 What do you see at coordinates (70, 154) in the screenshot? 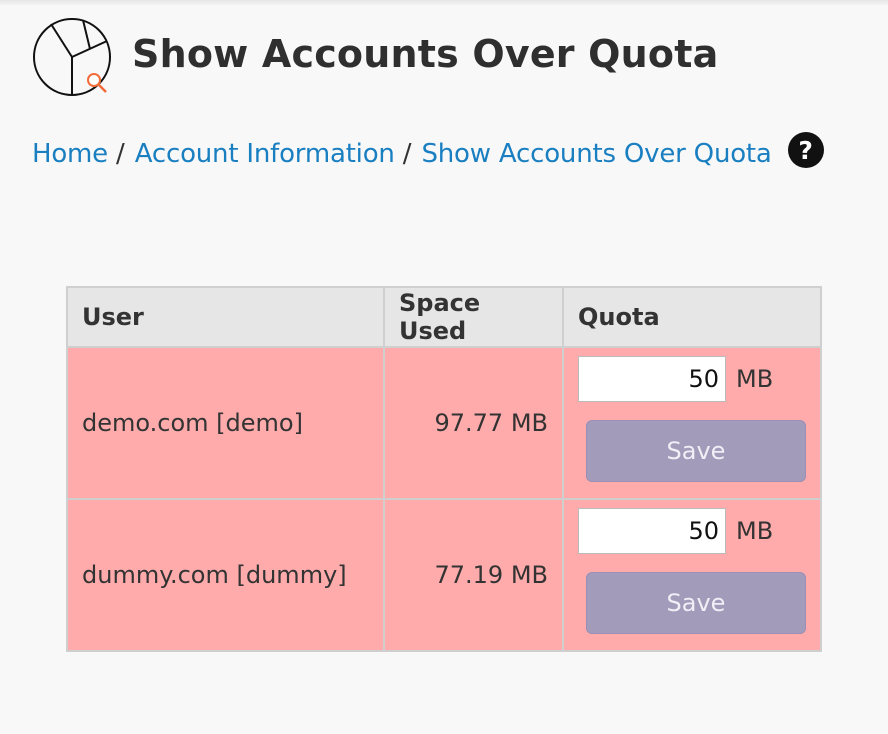
I see `breadcrumb-home: Home` at bounding box center [70, 154].